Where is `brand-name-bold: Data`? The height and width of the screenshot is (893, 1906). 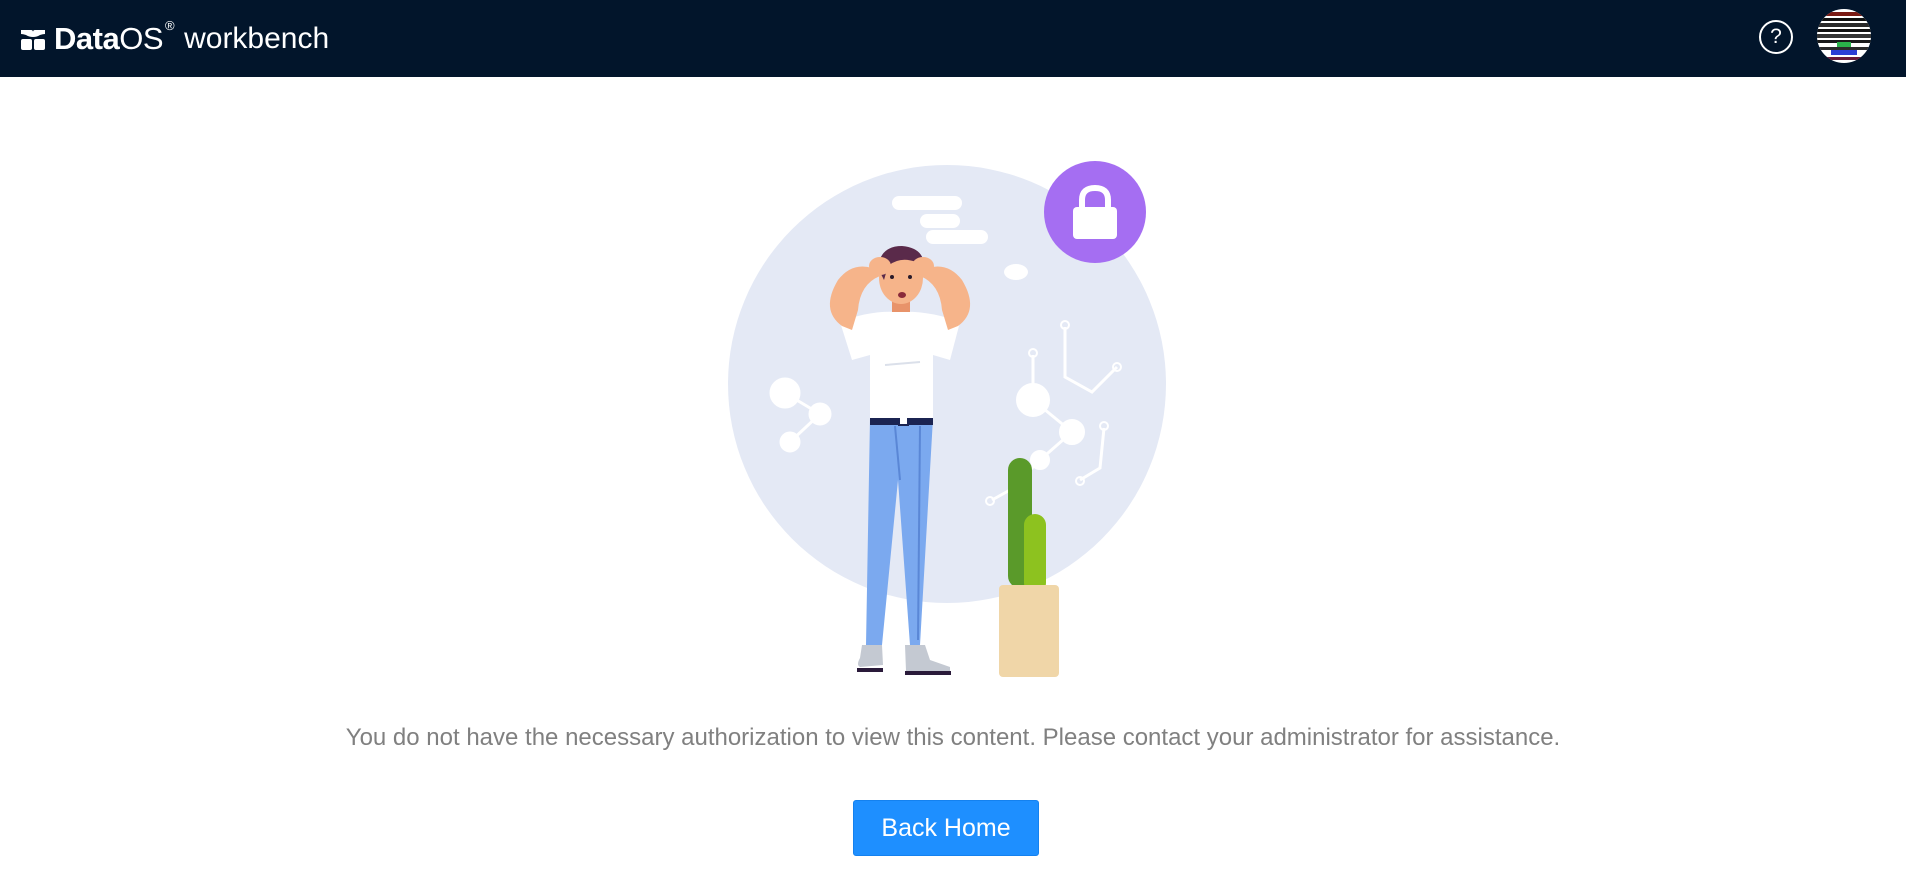
brand-name-bold: Data is located at coordinates (87, 38).